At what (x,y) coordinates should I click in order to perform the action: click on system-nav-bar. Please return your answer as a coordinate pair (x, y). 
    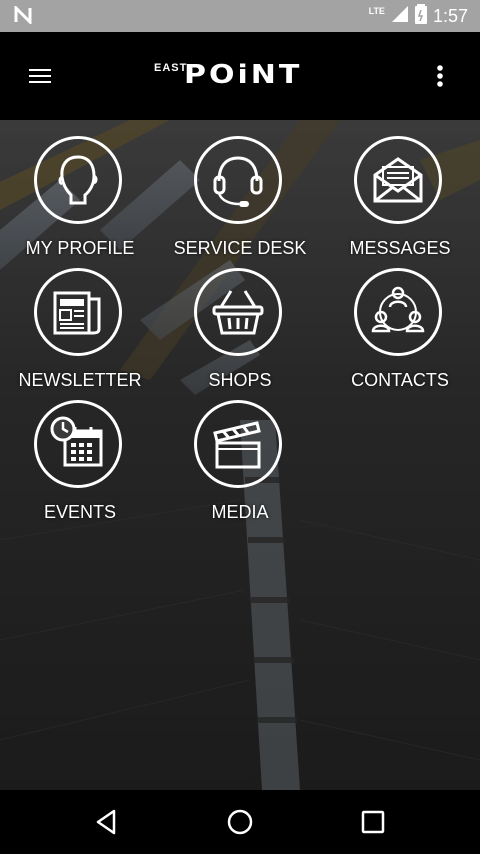
    Looking at the image, I should click on (240, 822).